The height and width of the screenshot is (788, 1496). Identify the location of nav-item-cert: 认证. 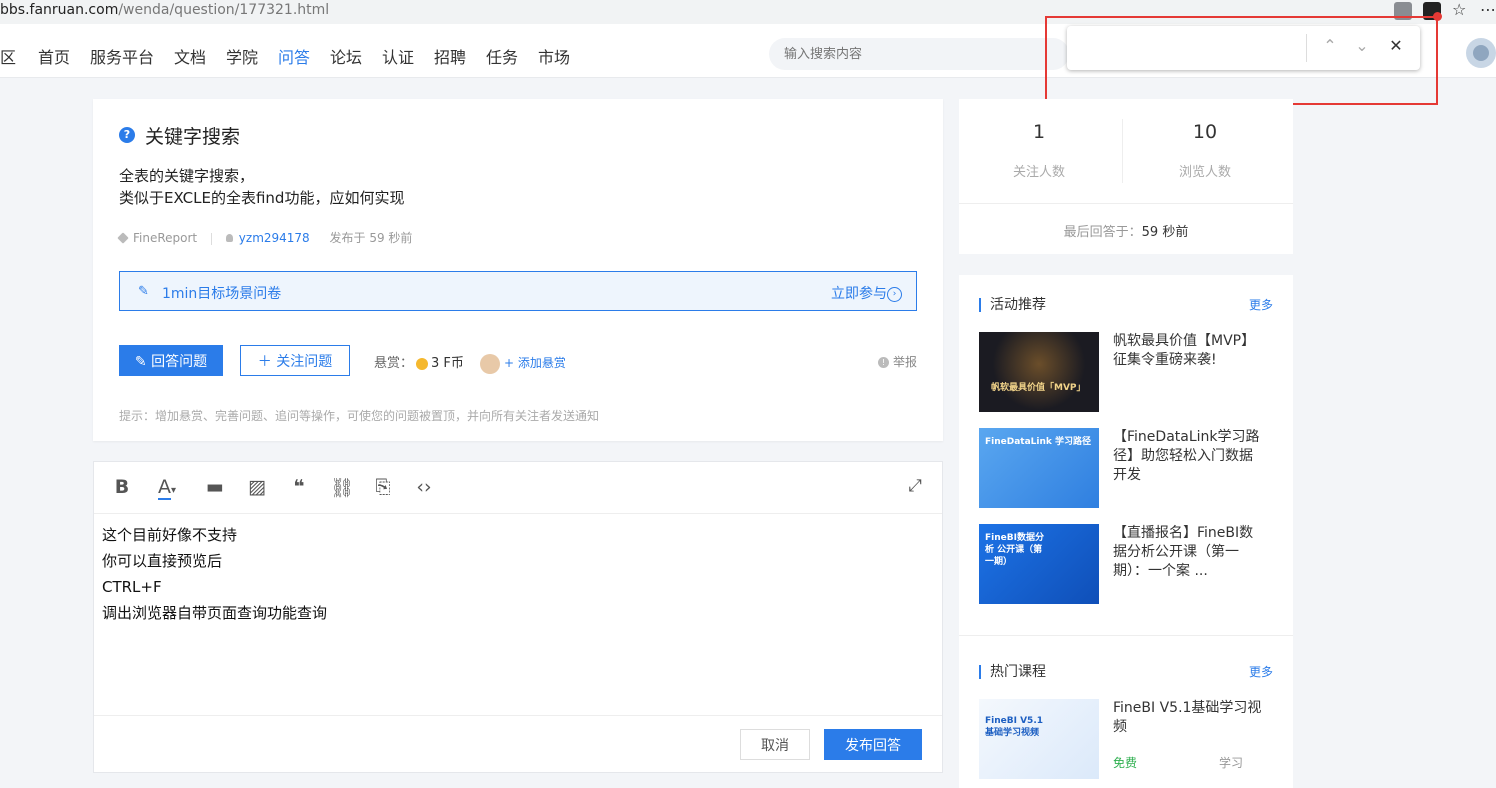
(398, 56).